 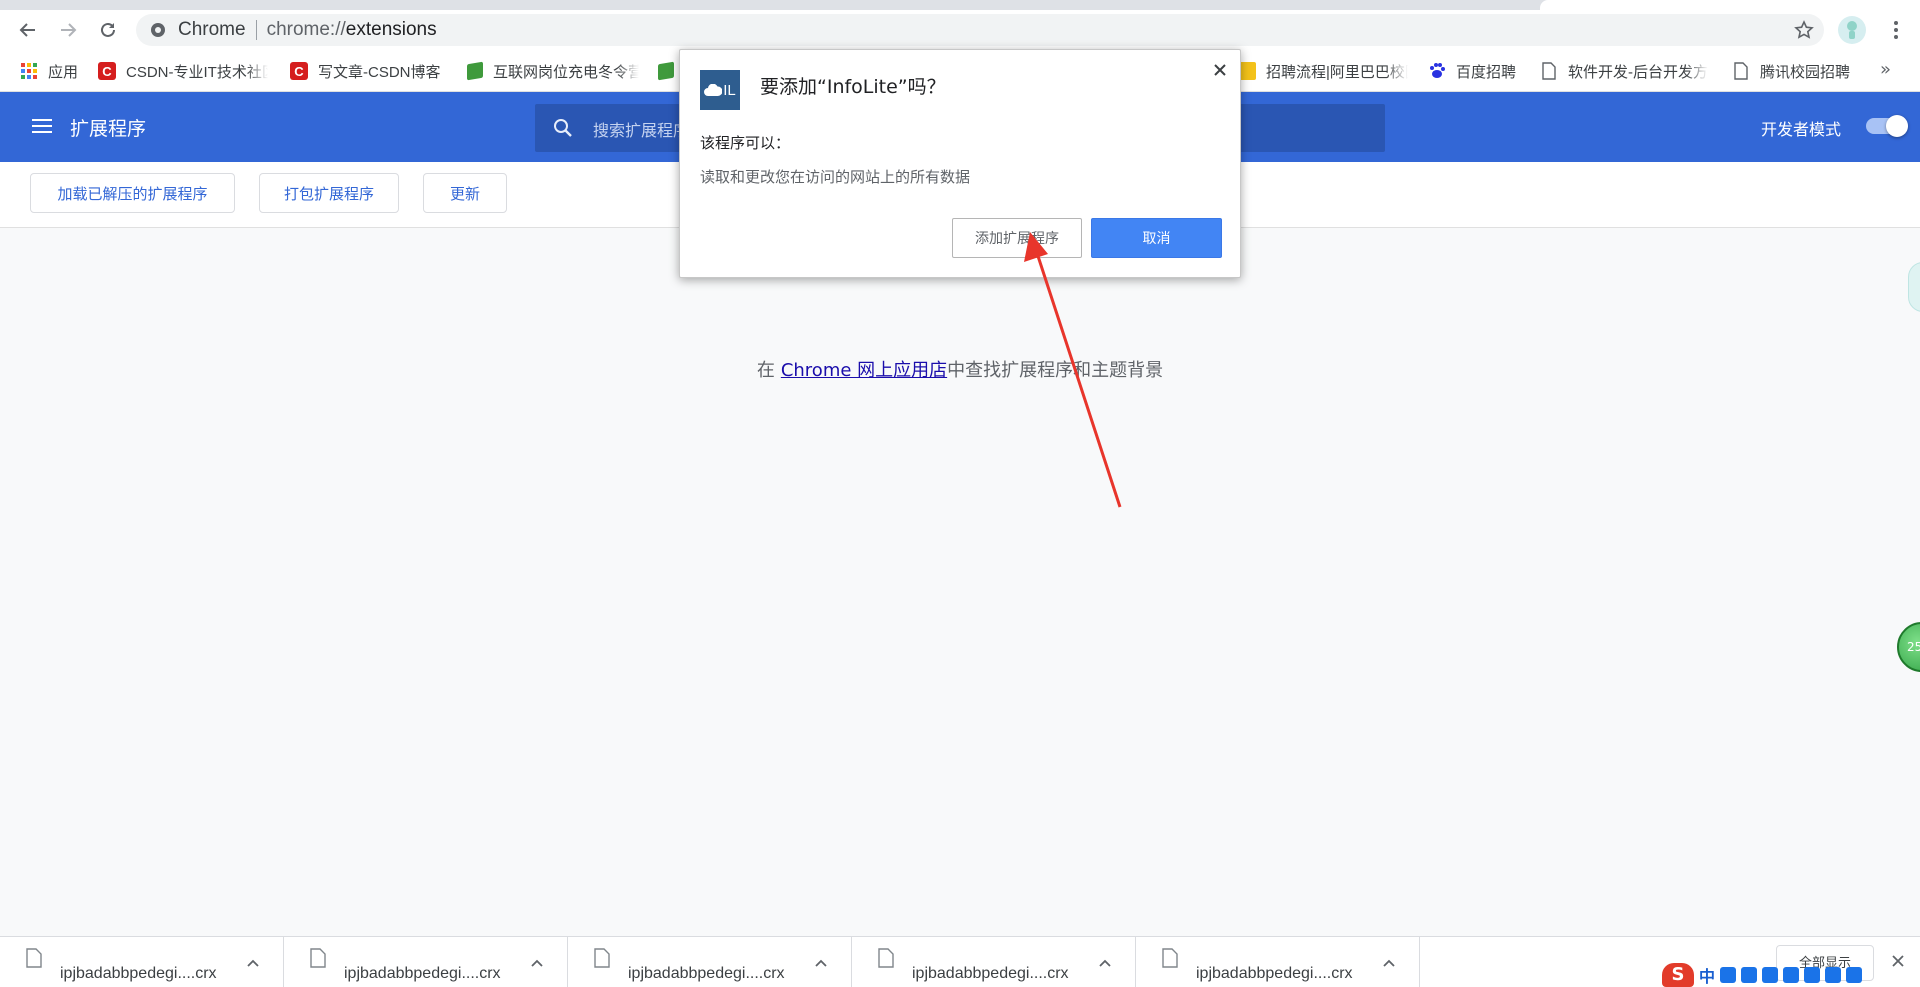 What do you see at coordinates (1885, 69) in the screenshot?
I see `bookmarks-overflow-icon: »` at bounding box center [1885, 69].